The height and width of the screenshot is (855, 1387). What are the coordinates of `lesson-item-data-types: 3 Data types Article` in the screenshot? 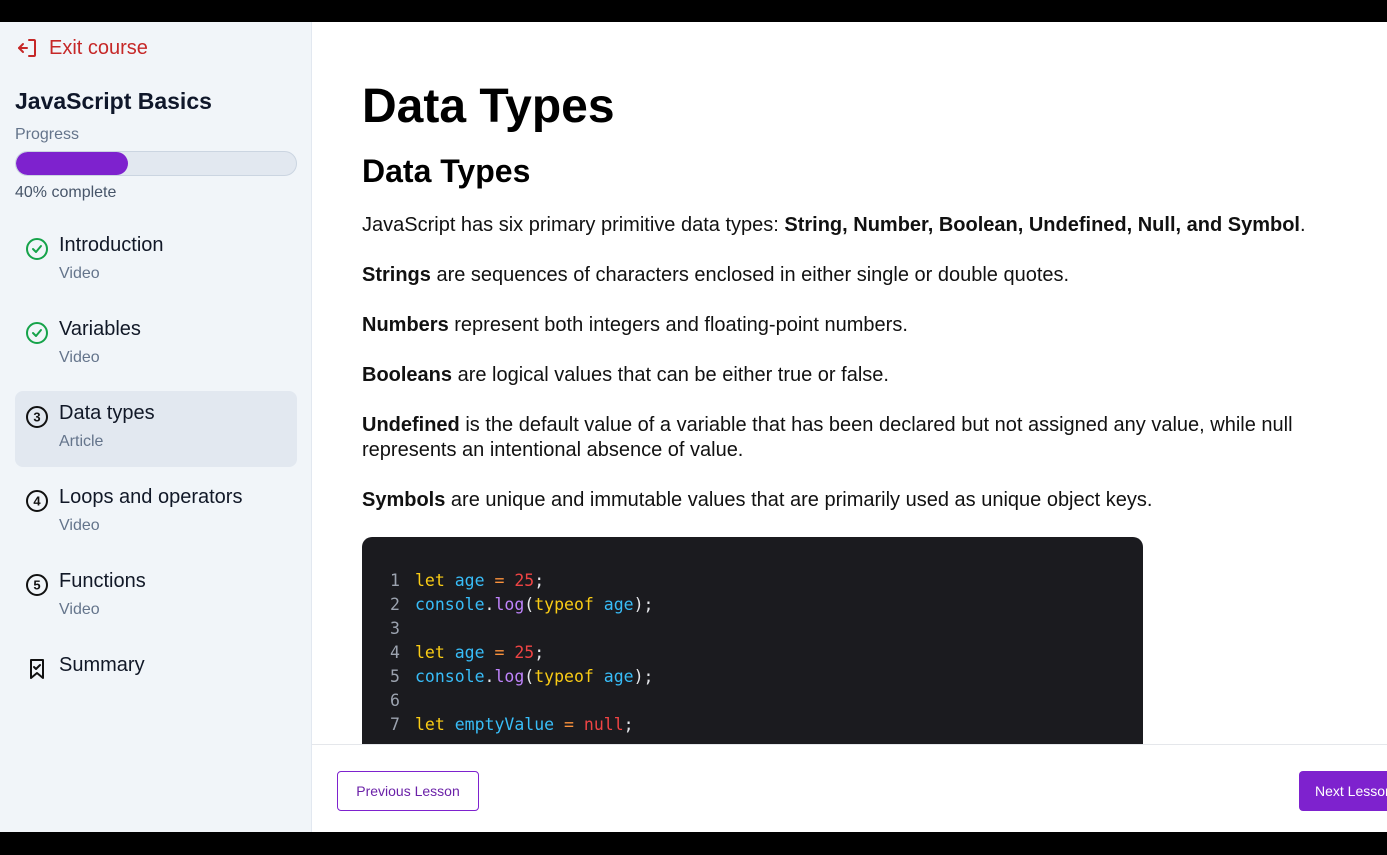 It's located at (156, 429).